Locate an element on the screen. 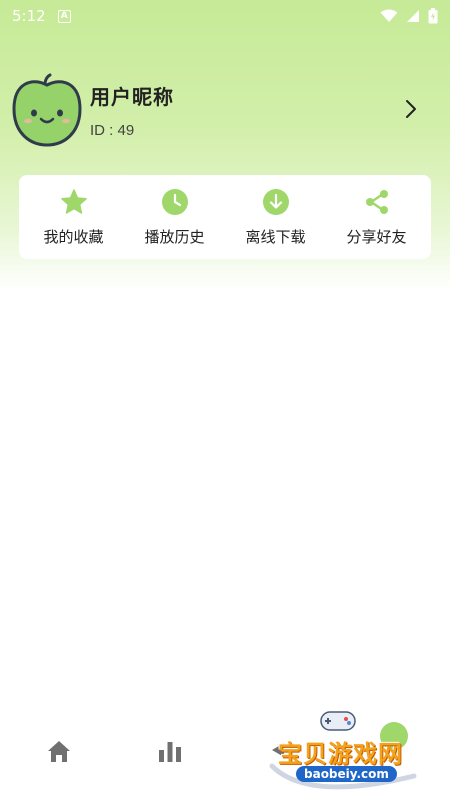  star-icon is located at coordinates (73, 201).